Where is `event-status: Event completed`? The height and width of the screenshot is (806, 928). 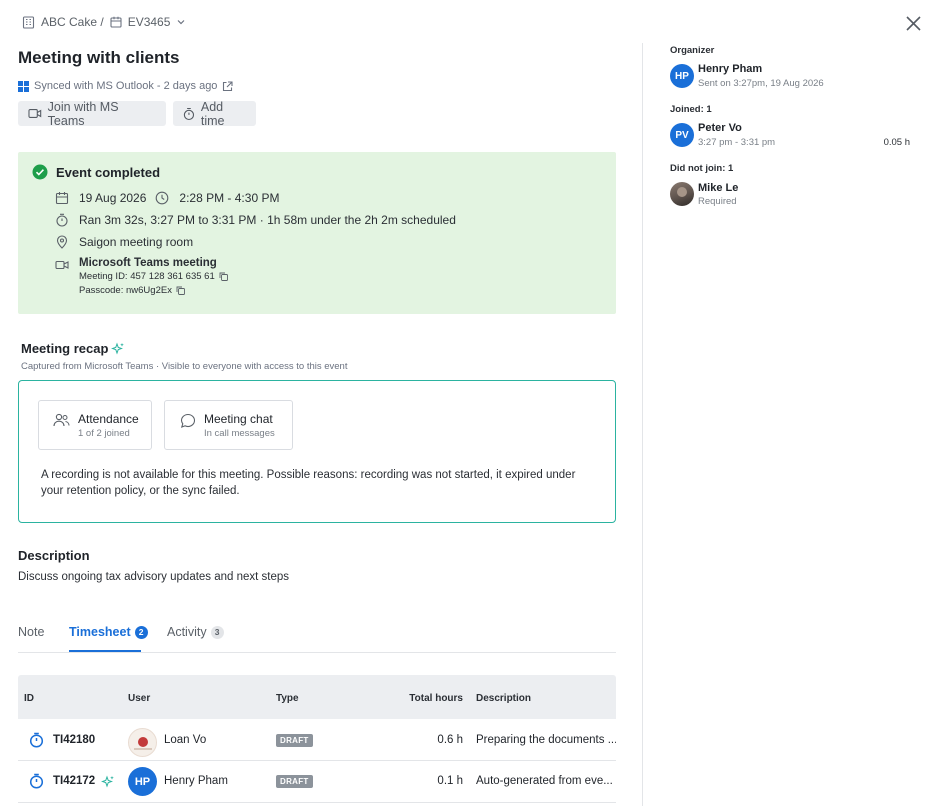
event-status: Event completed is located at coordinates (96, 172).